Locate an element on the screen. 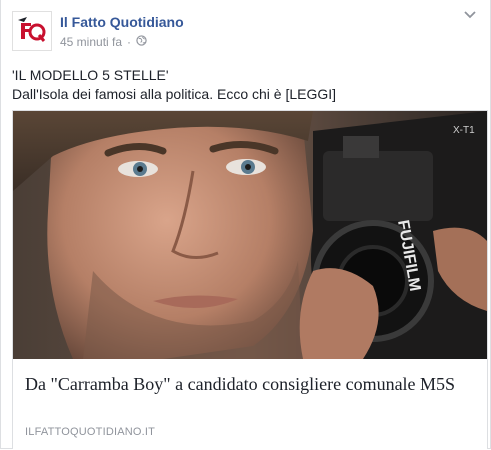  post-timestamp: 45 minuti fa is located at coordinates (91, 42).